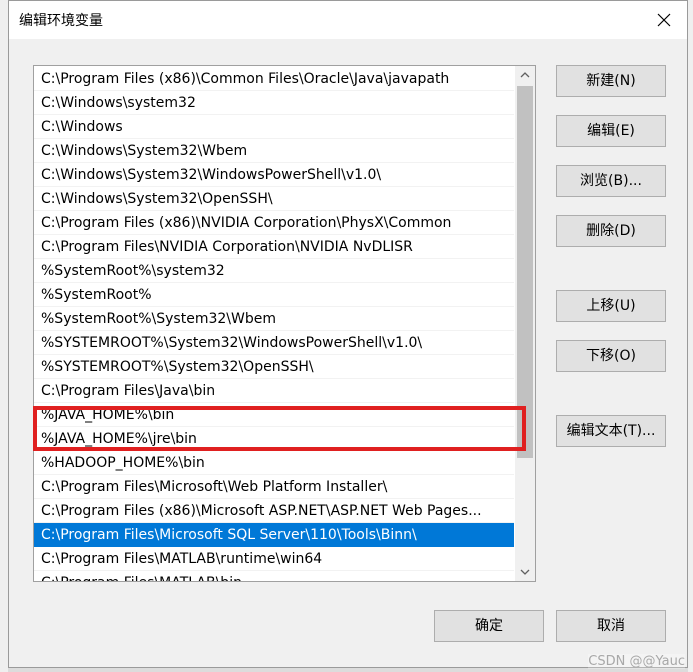  Describe the element at coordinates (274, 391) in the screenshot. I see `path-list-item: C:\Program Files\Java\bin` at that location.